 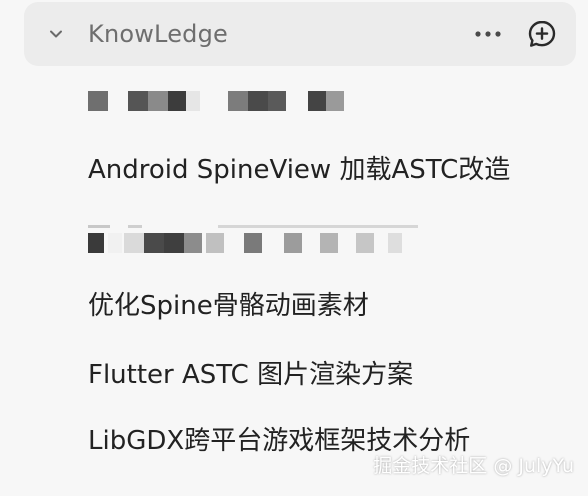 What do you see at coordinates (323, 170) in the screenshot?
I see `list-item: Android SpineView 加载ASTC改造` at bounding box center [323, 170].